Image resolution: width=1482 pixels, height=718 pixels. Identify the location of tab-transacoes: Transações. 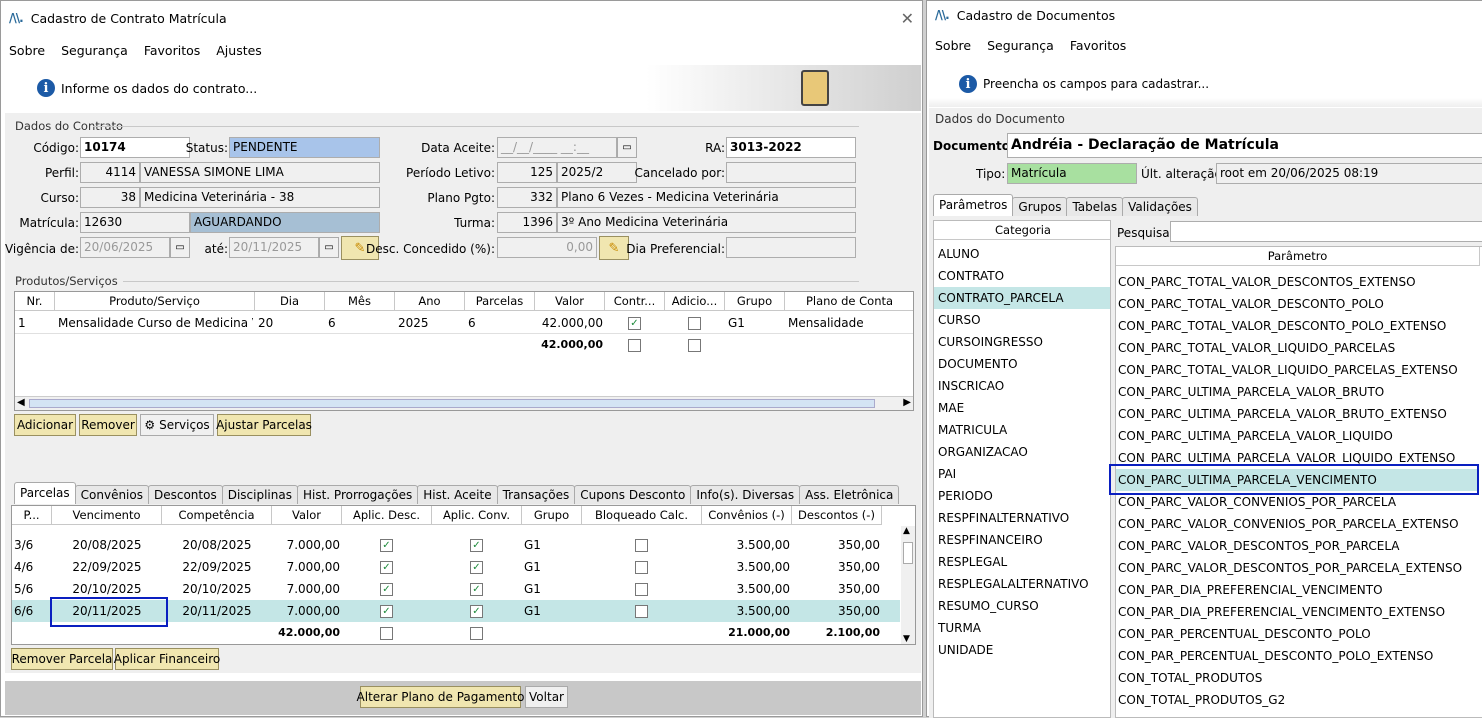
(536, 494).